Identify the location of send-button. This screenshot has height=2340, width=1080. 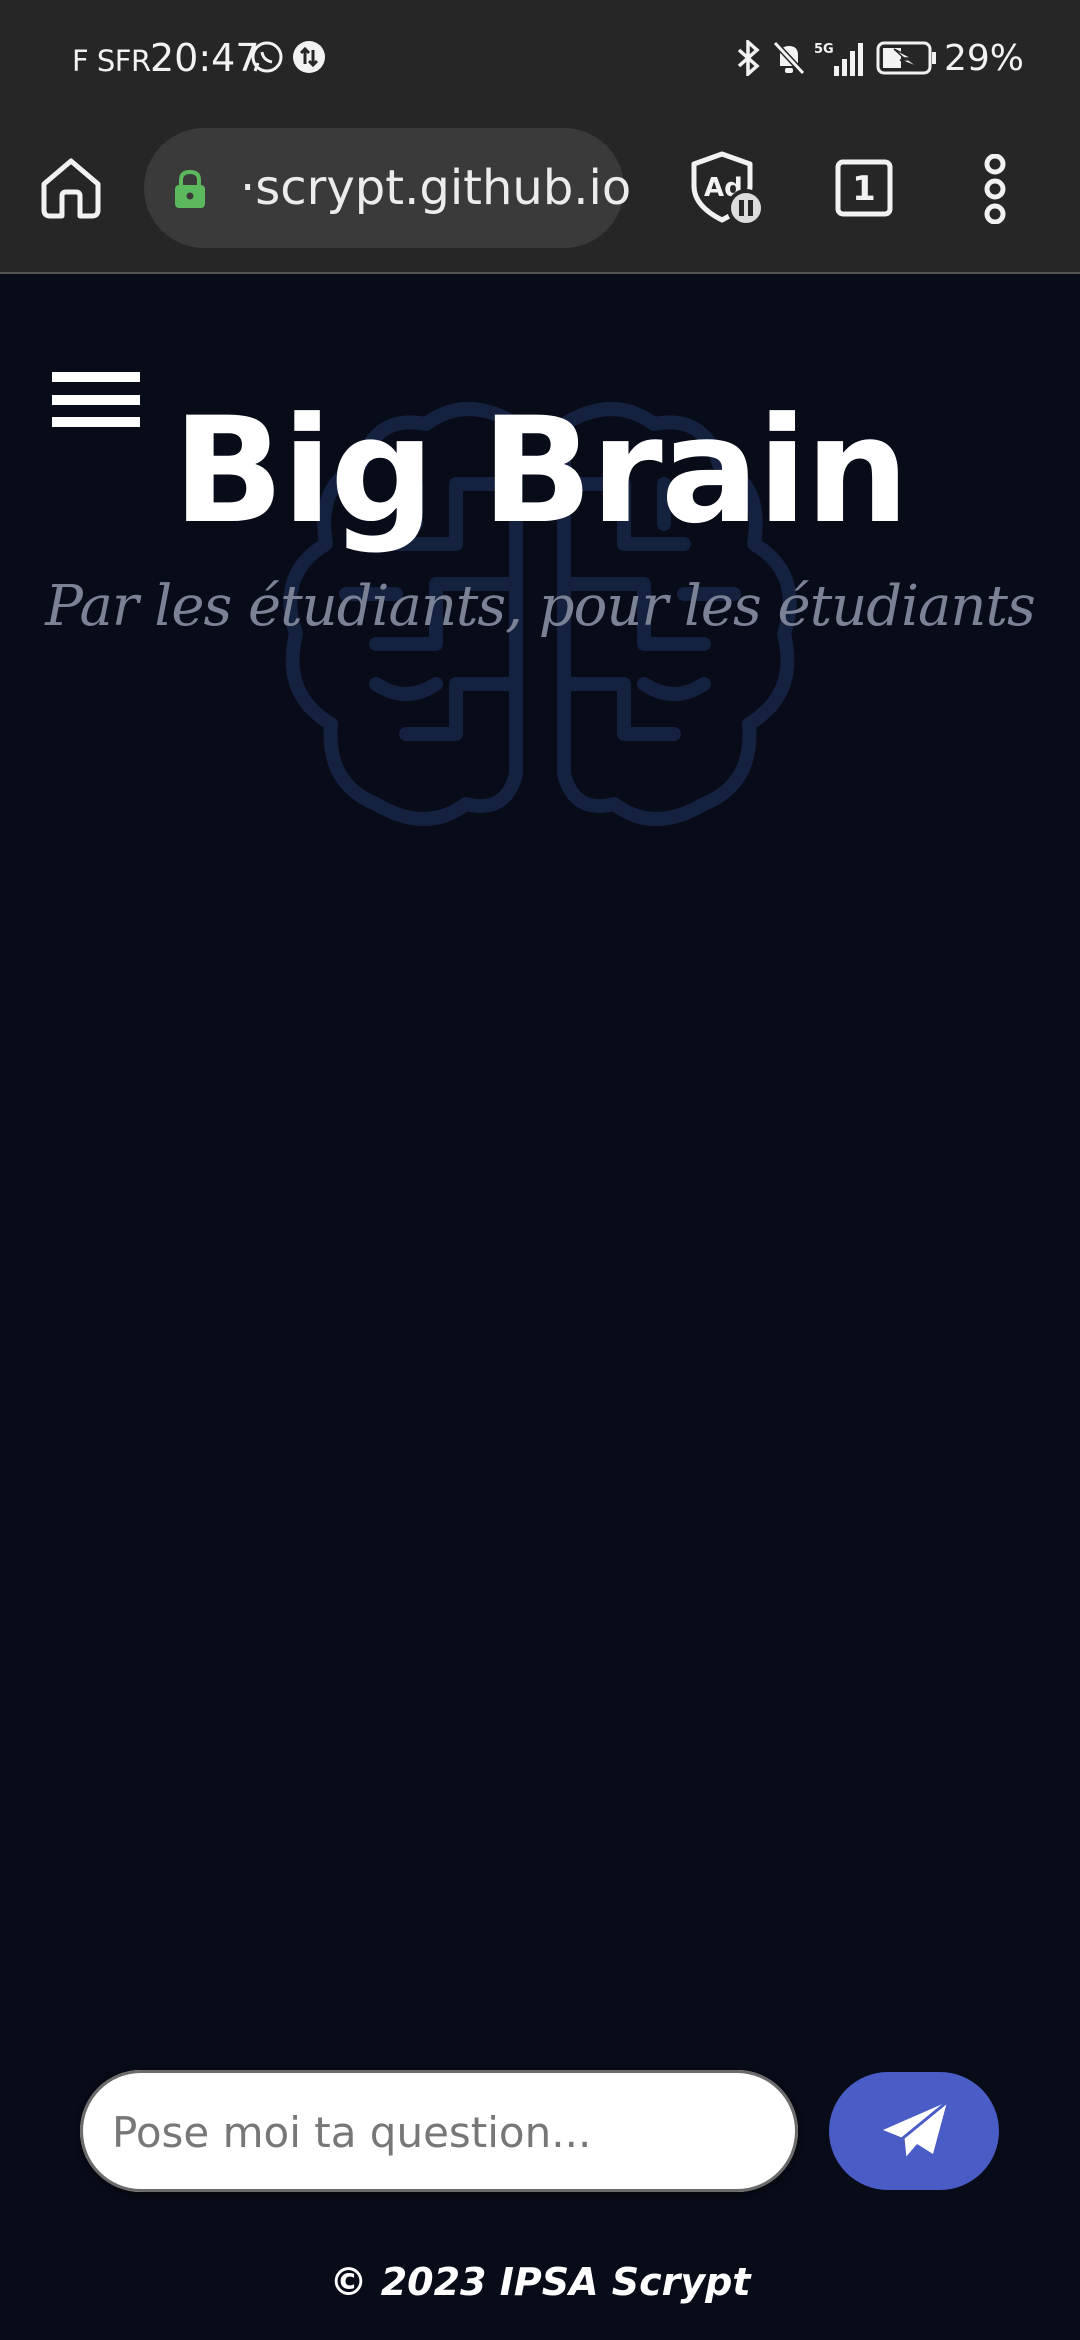
(914, 2131).